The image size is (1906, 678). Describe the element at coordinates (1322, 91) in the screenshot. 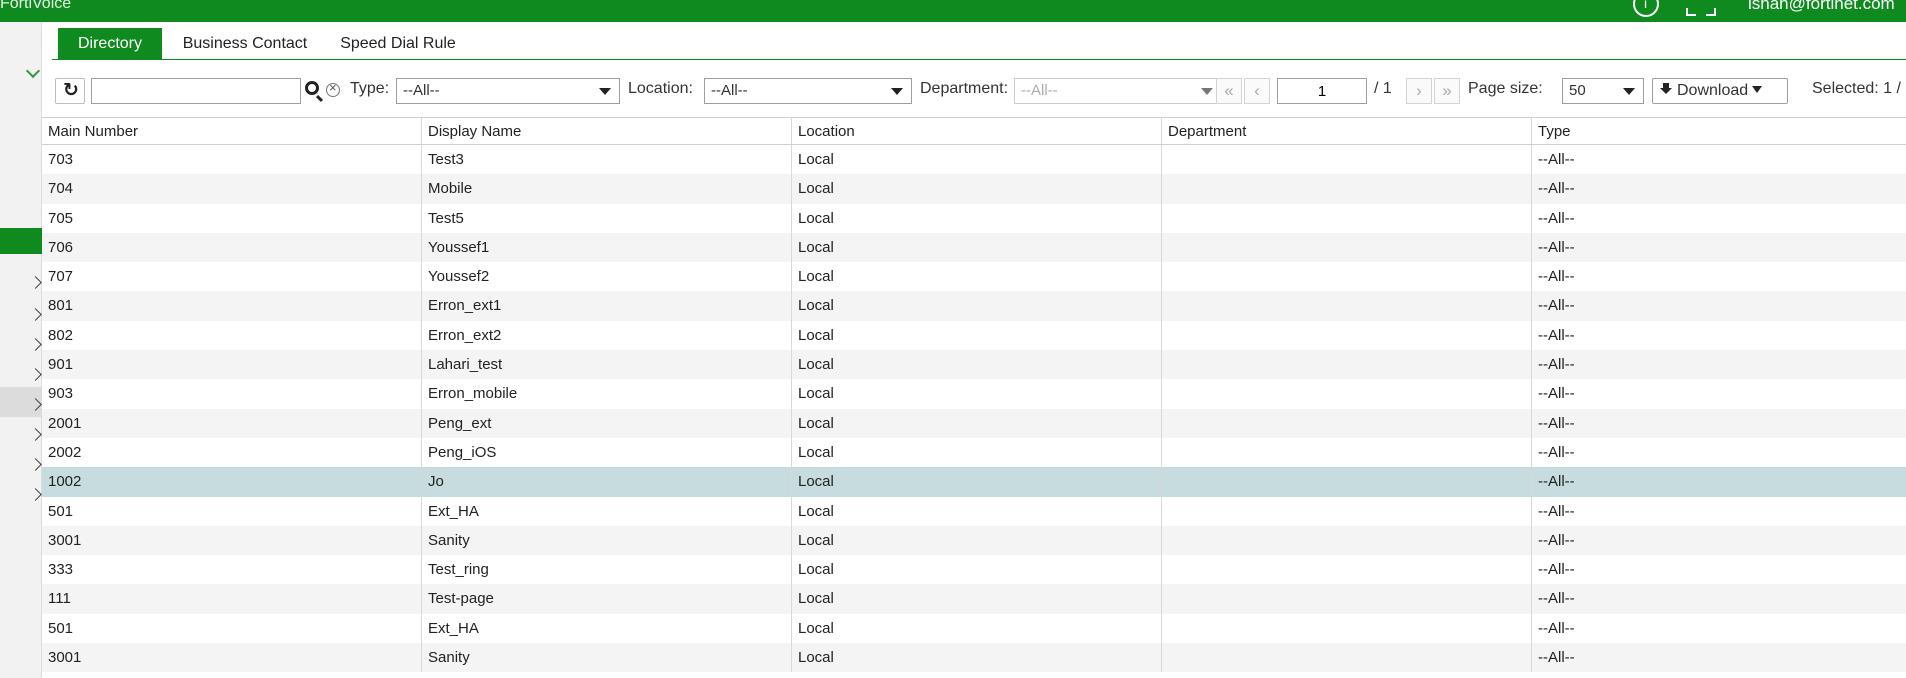

I see `page-number-input` at that location.